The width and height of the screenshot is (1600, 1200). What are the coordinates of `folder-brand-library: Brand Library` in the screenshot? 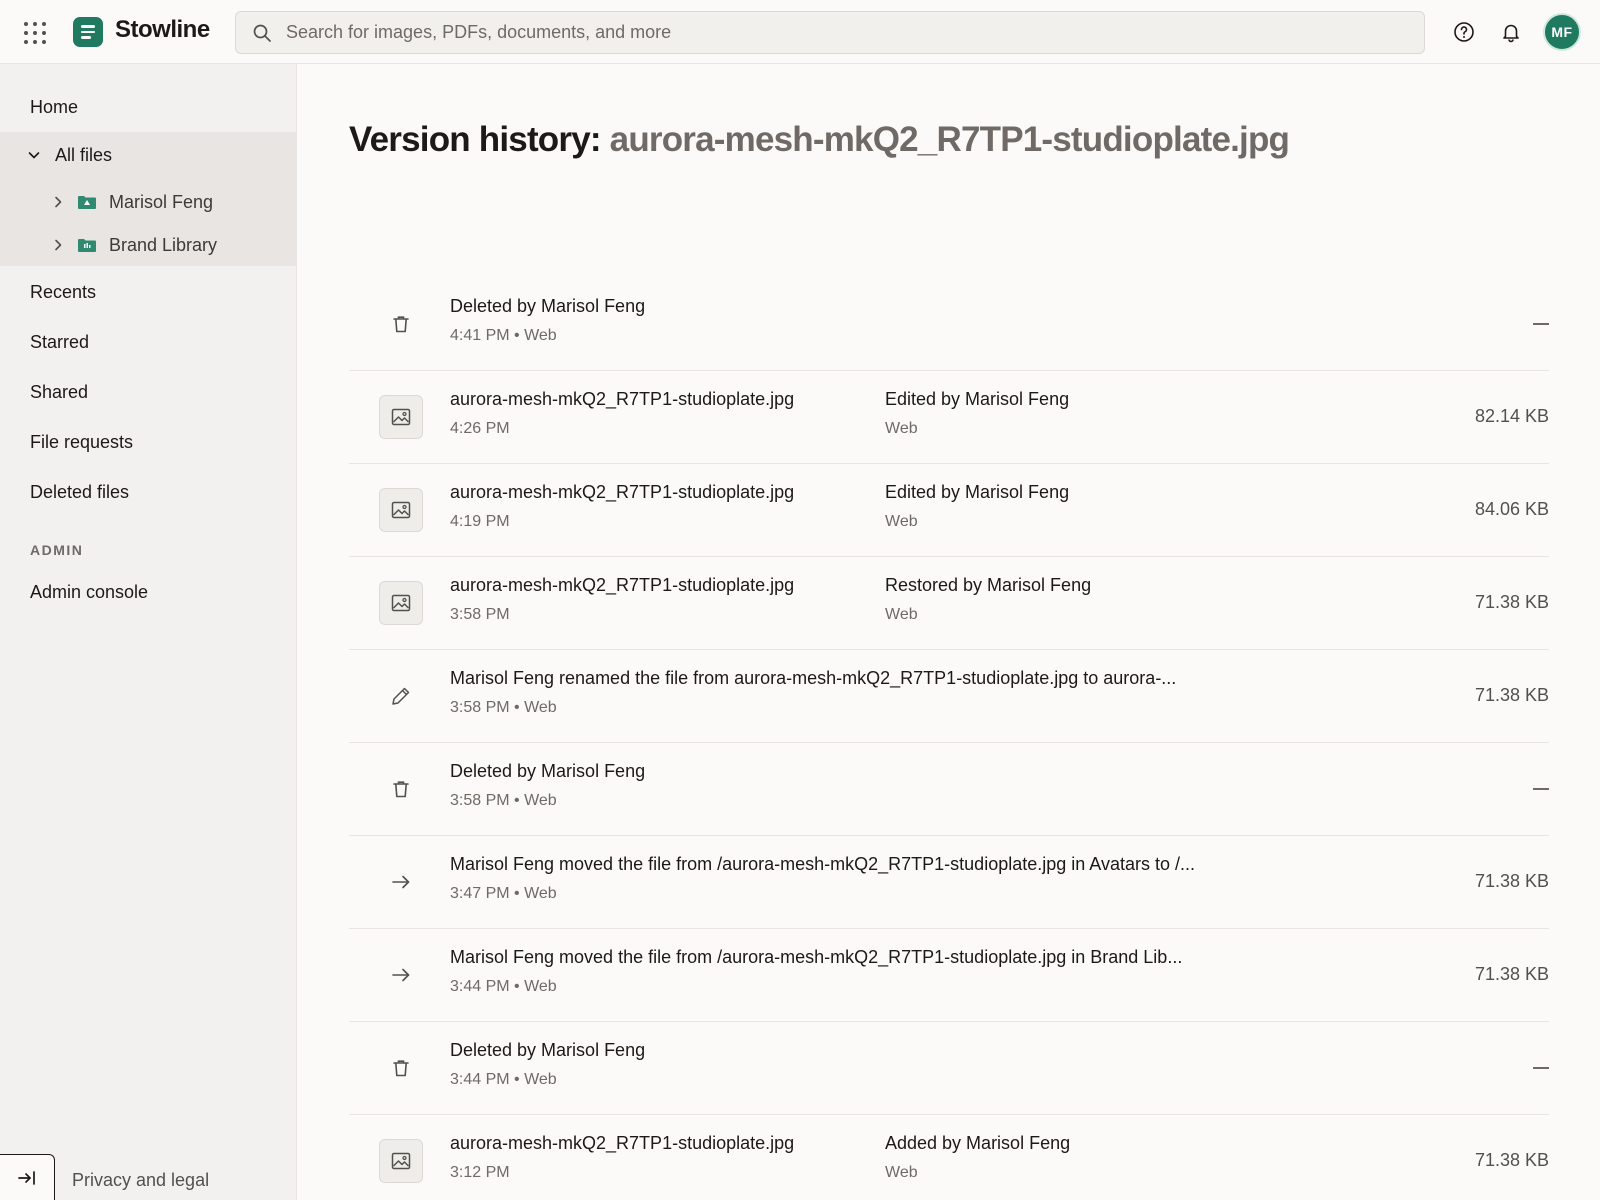 It's located at (148, 245).